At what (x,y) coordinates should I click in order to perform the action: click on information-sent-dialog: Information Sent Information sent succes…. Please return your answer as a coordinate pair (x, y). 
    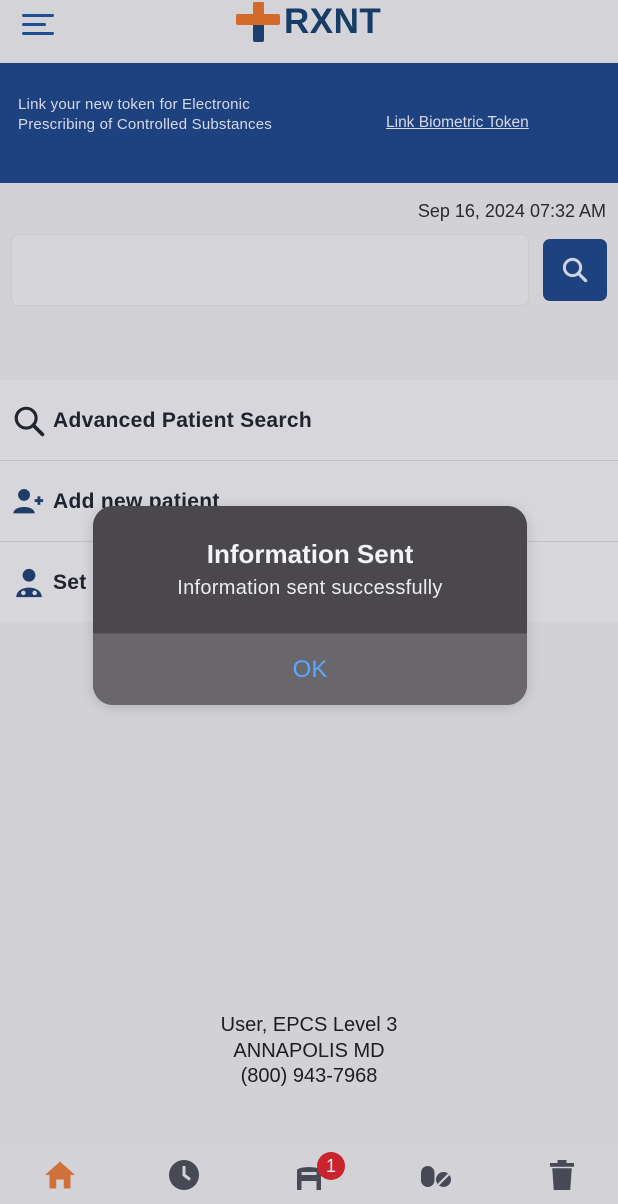
    Looking at the image, I should click on (310, 605).